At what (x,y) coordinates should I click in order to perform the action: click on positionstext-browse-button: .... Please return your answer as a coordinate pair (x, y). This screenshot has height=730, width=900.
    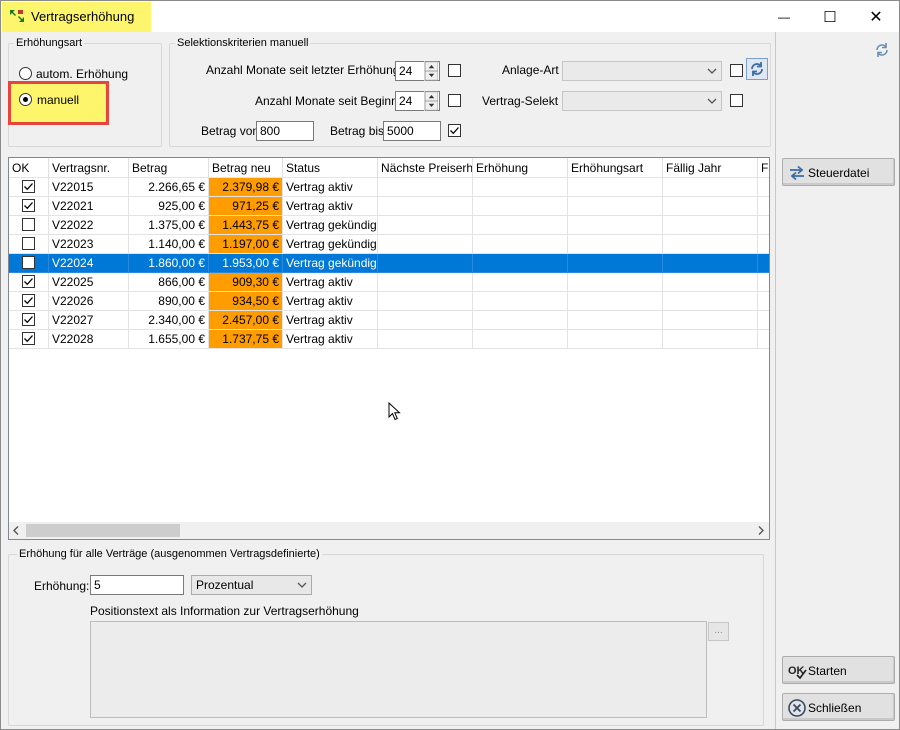
    Looking at the image, I should click on (718, 631).